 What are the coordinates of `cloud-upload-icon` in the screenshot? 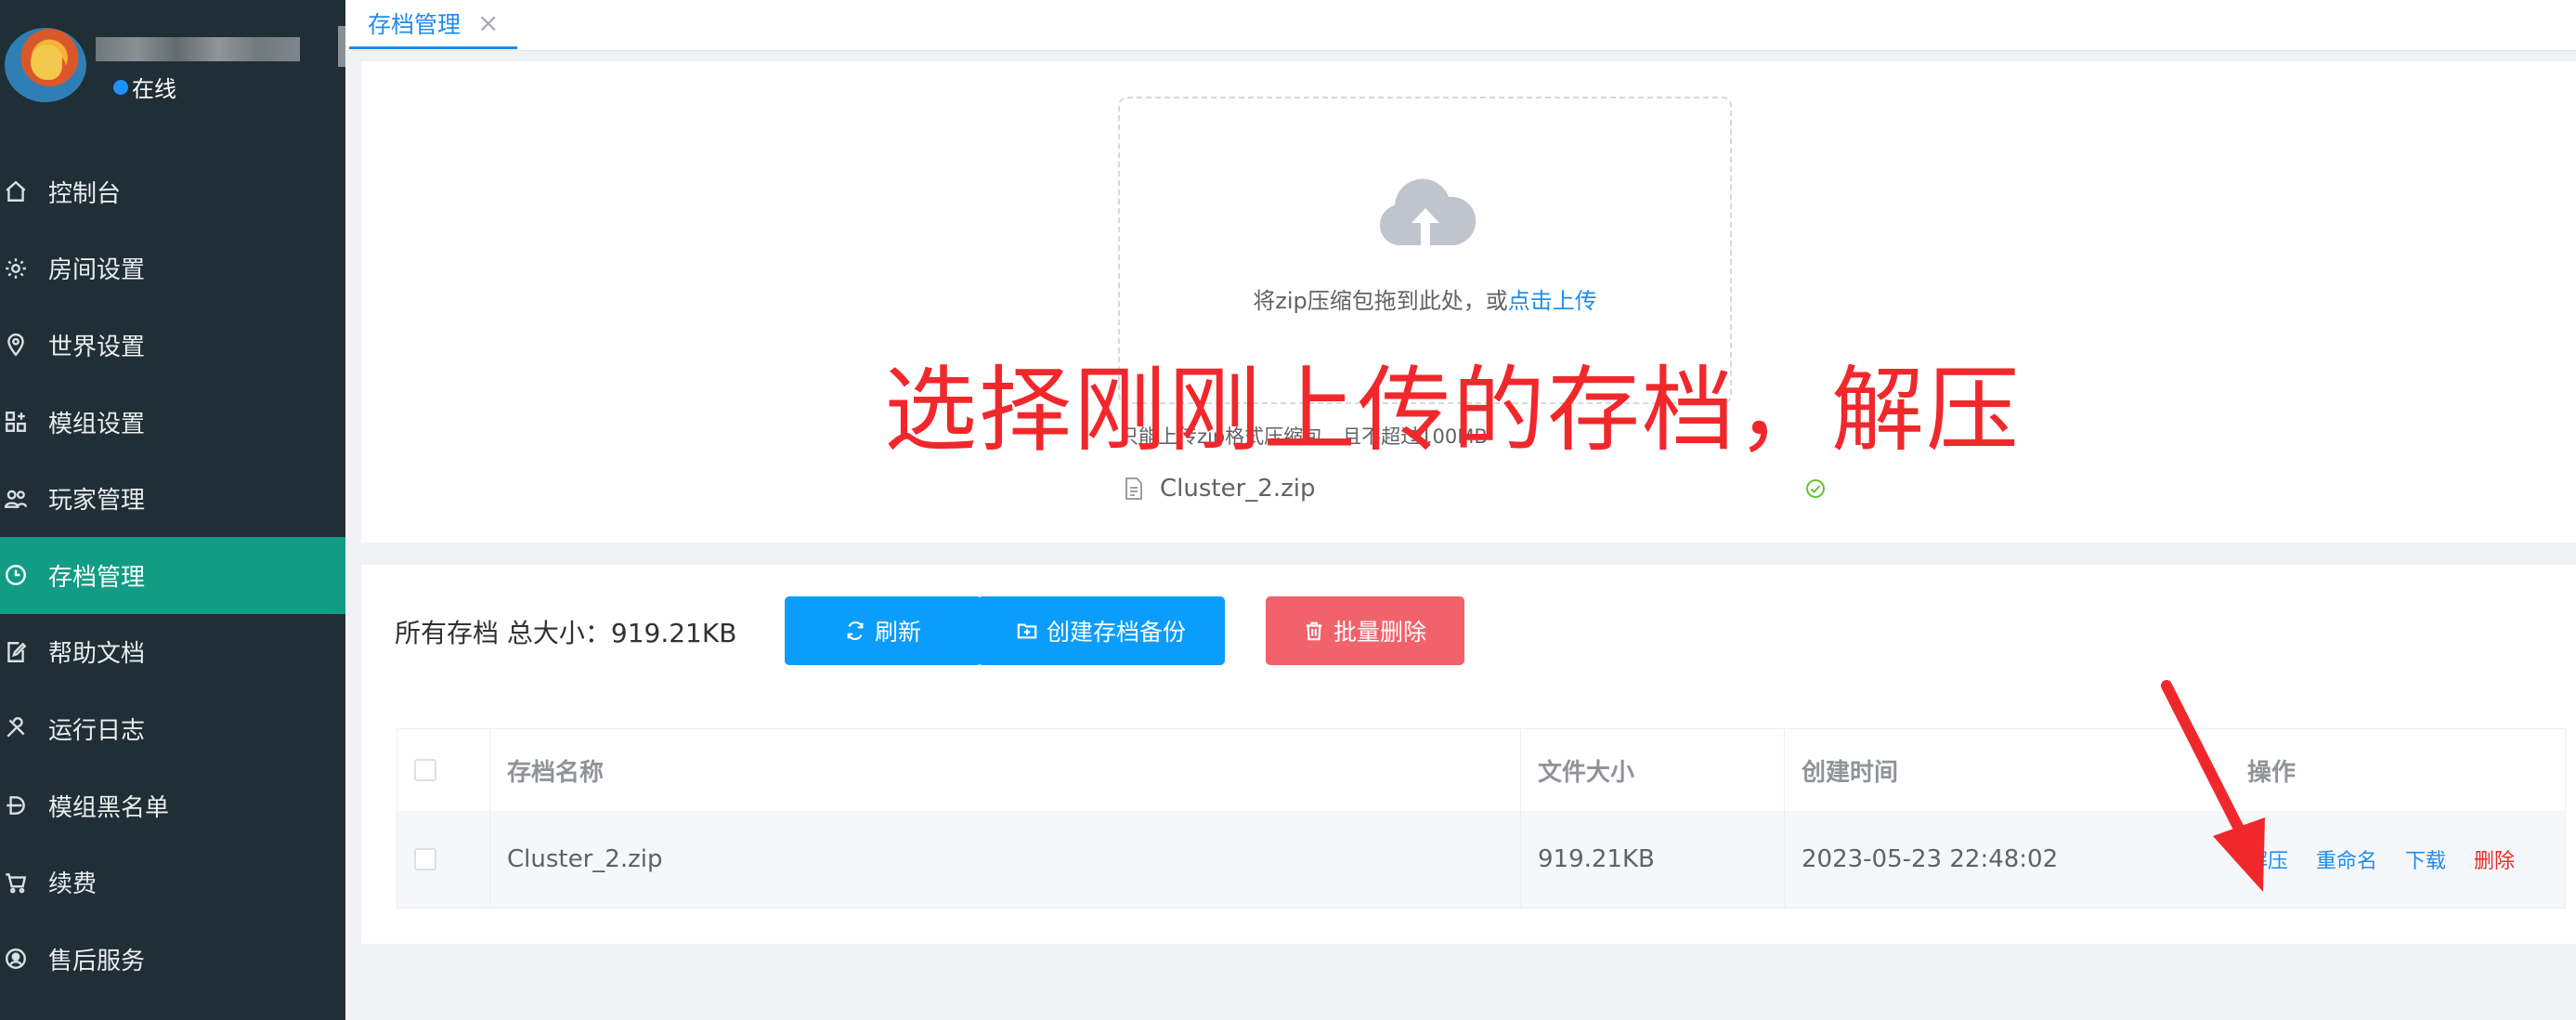 It's located at (1428, 211).